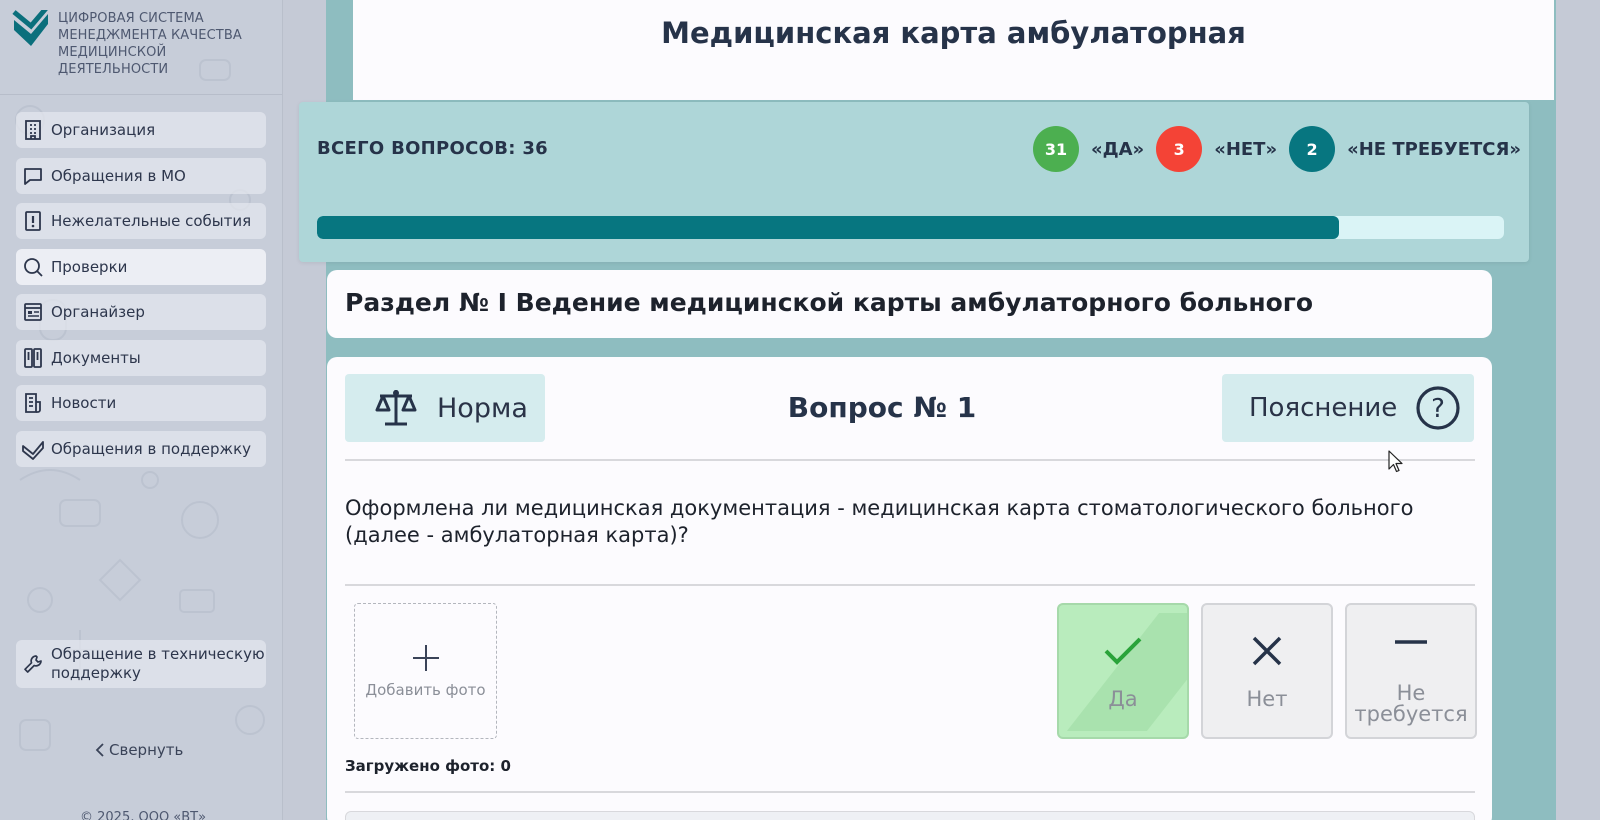 This screenshot has height=820, width=1600. What do you see at coordinates (910, 815) in the screenshot?
I see `next-block` at bounding box center [910, 815].